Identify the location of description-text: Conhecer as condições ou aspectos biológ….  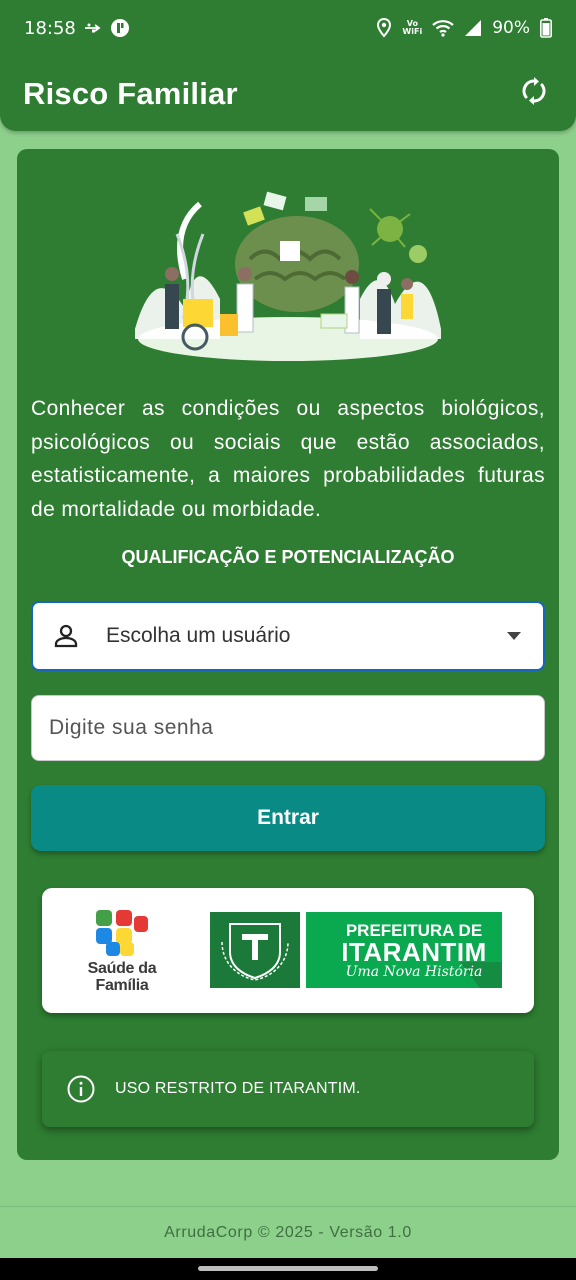
(288, 459).